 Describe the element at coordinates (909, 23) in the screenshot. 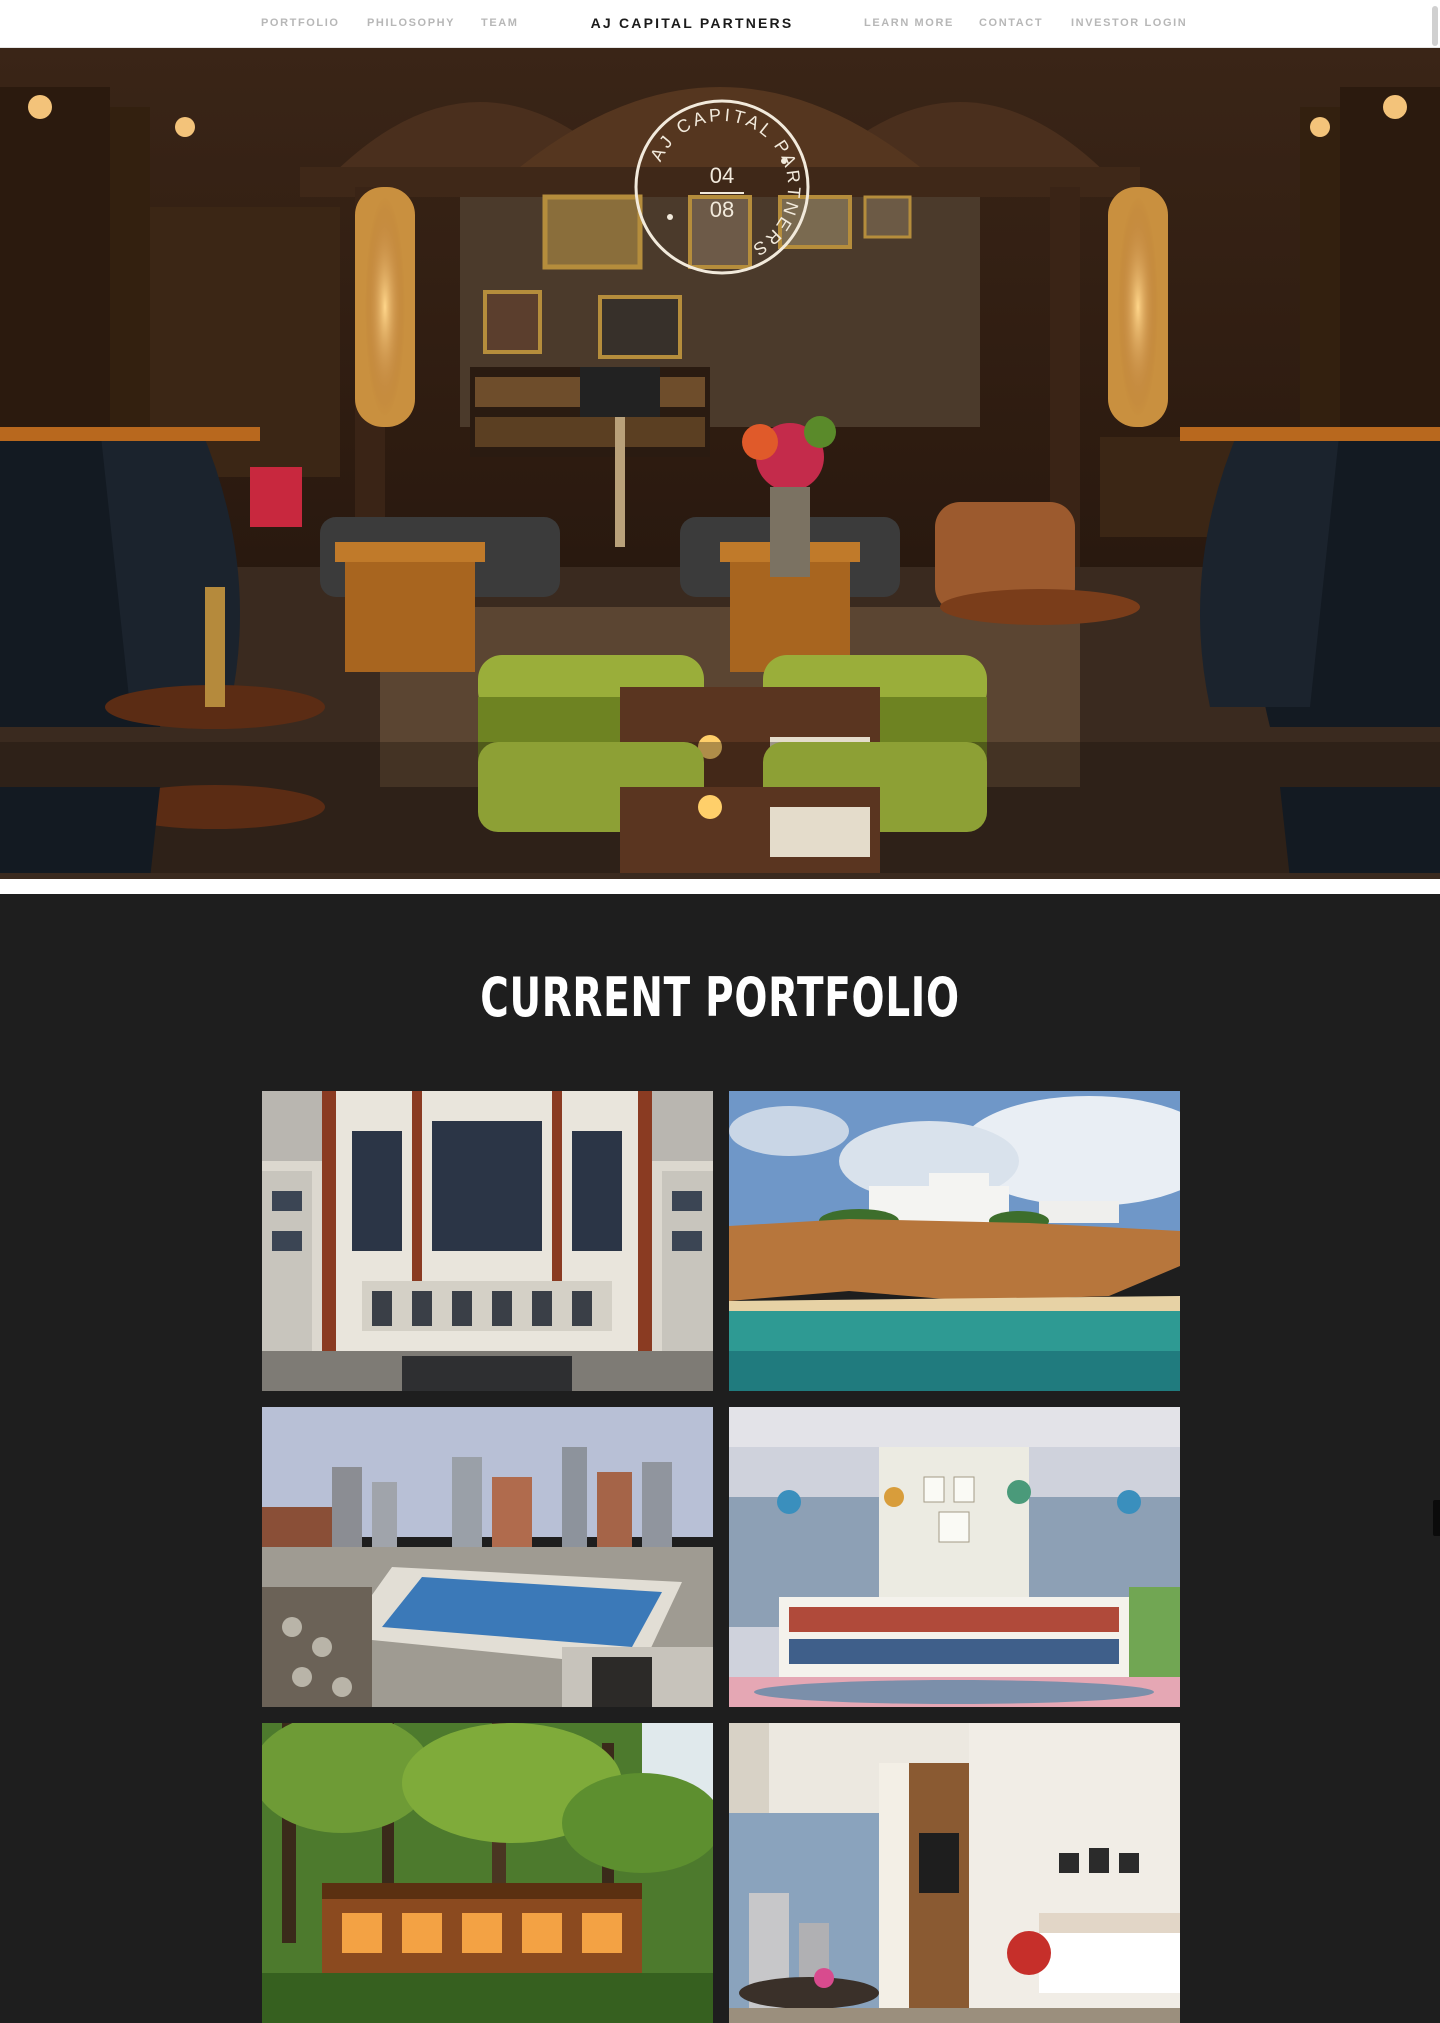

I see `nav-link-learn-more: LEARN MORE` at that location.